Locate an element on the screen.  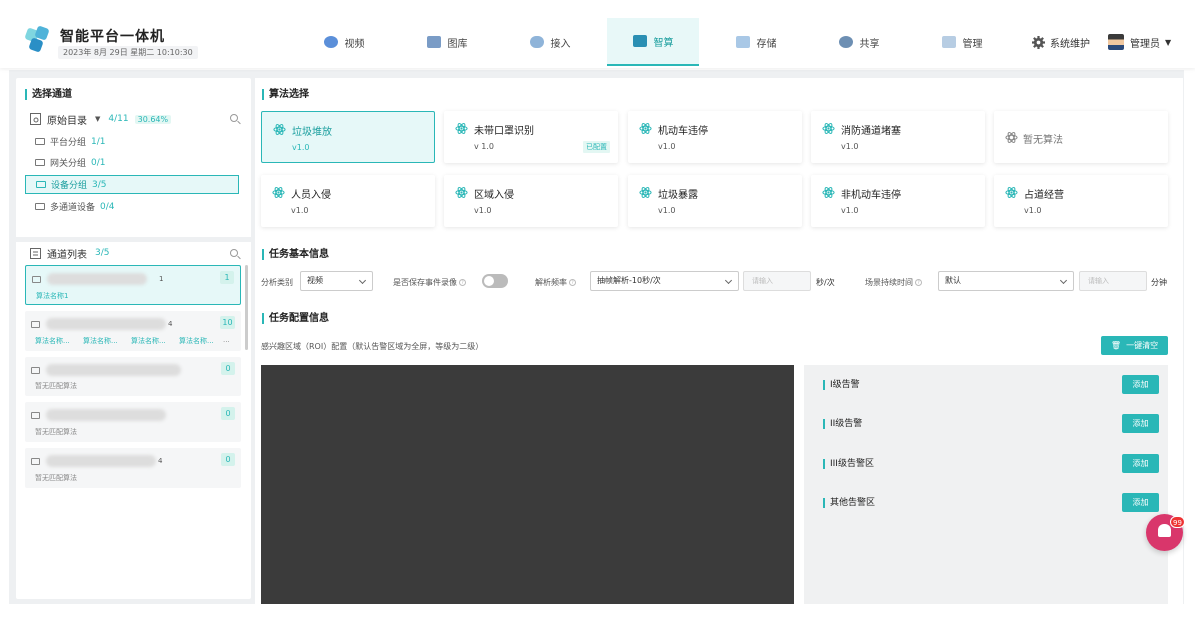
channel-card: 4 0 暂无匹配算法 is located at coordinates (133, 468).